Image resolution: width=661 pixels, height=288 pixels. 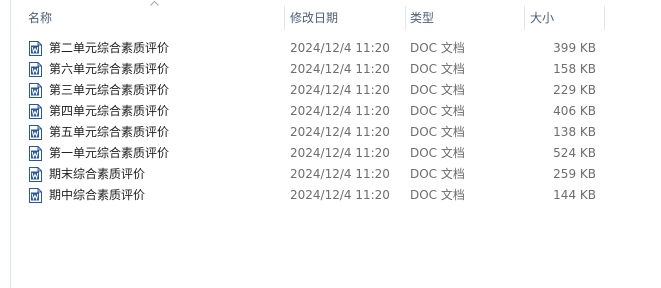 What do you see at coordinates (574, 111) in the screenshot?
I see `file-size: 406 KB` at bounding box center [574, 111].